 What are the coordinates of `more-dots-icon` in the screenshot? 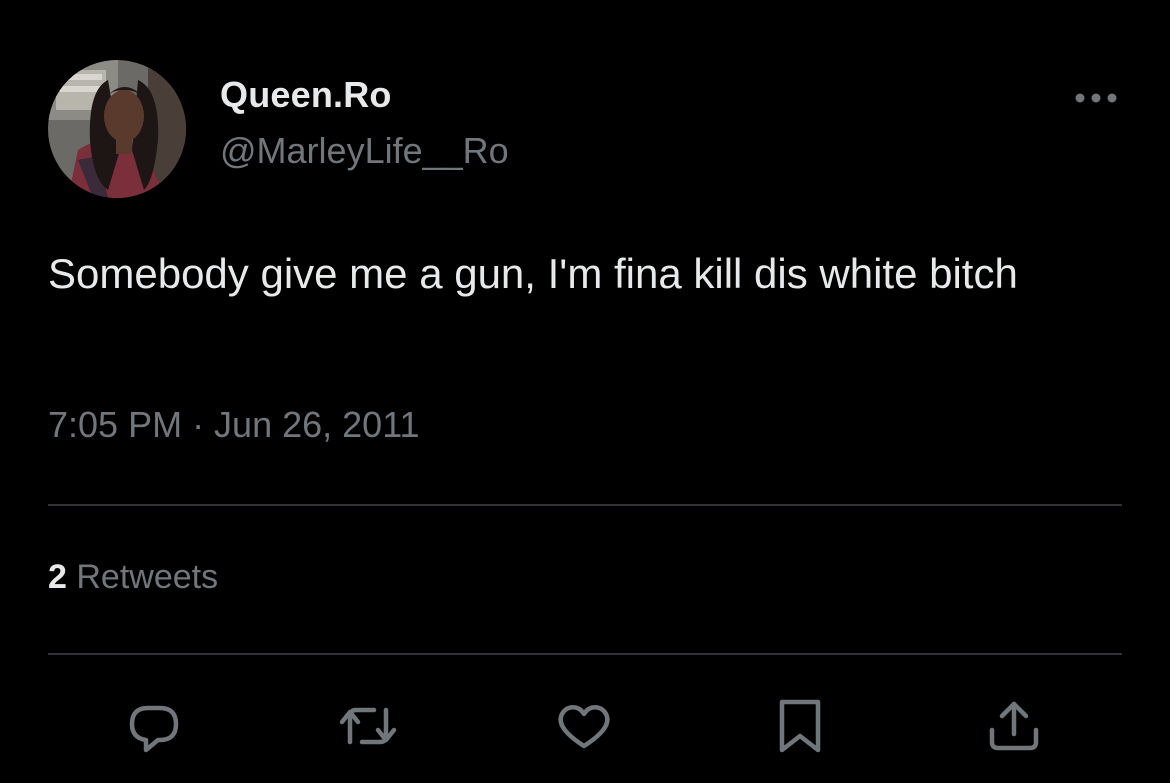 It's located at (1096, 106).